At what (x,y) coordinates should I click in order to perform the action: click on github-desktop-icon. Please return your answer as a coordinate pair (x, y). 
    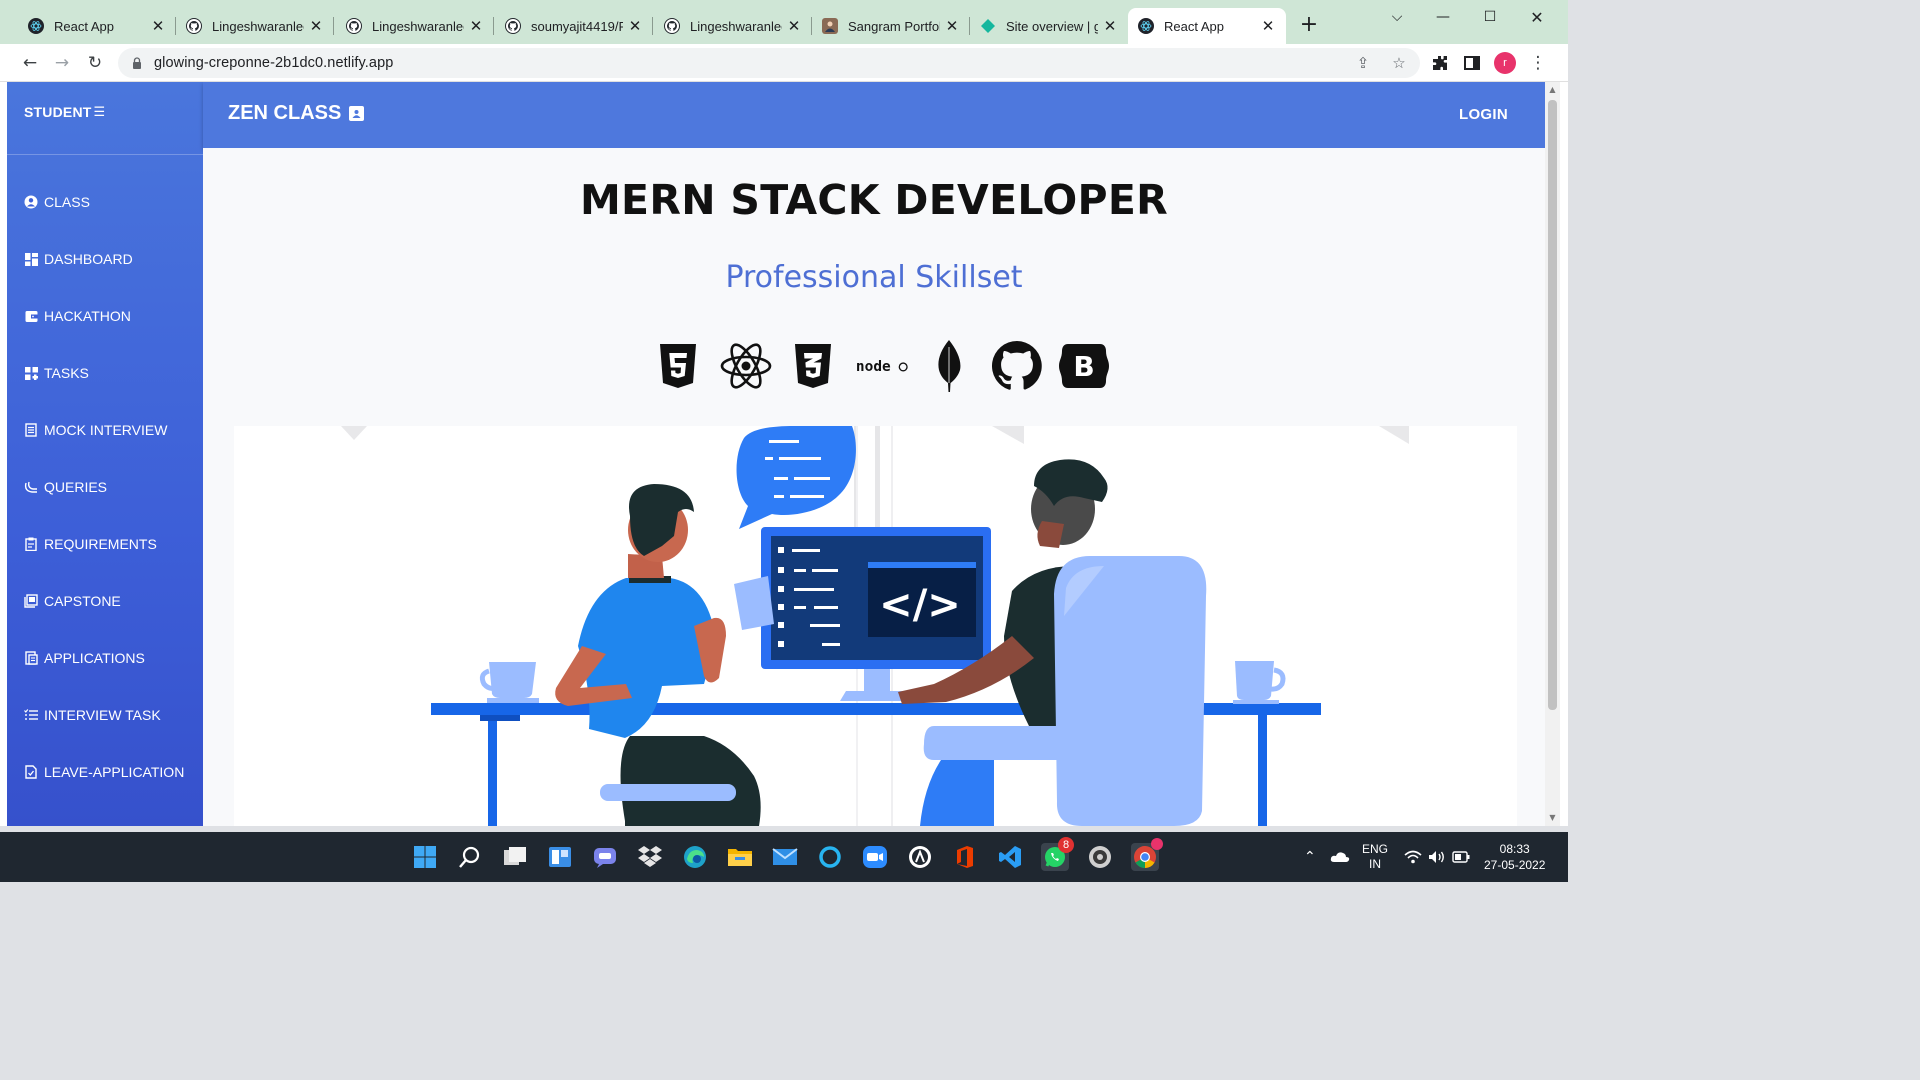
    Looking at the image, I should click on (920, 857).